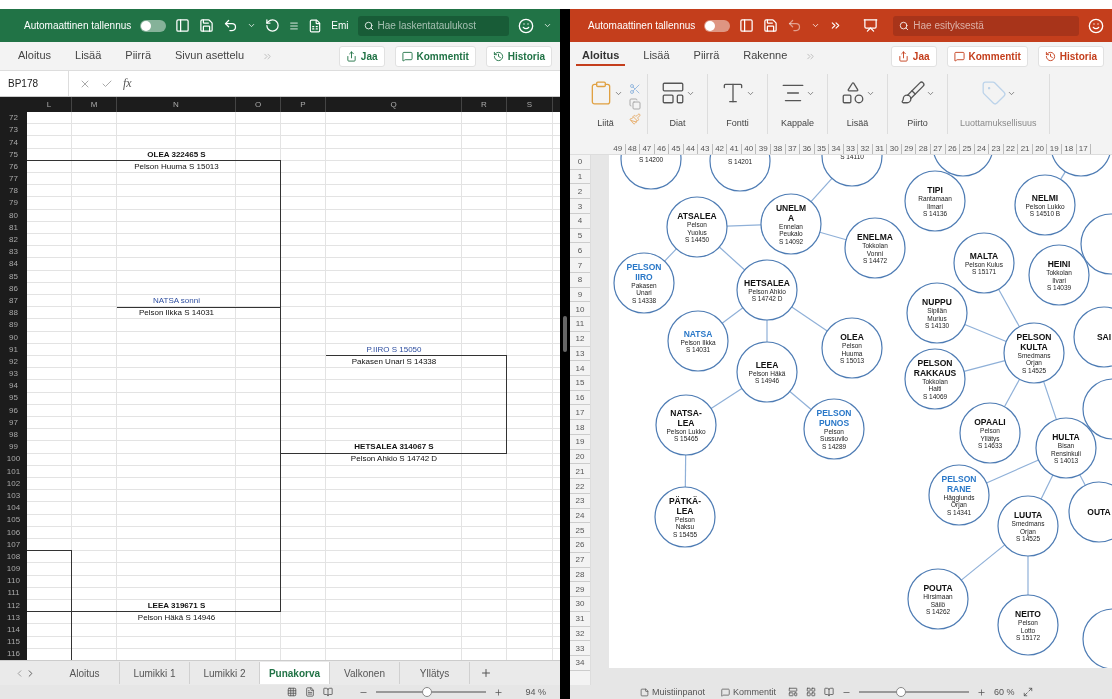  What do you see at coordinates (797, 104) in the screenshot?
I see `ribbon-button: Kappale` at bounding box center [797, 104].